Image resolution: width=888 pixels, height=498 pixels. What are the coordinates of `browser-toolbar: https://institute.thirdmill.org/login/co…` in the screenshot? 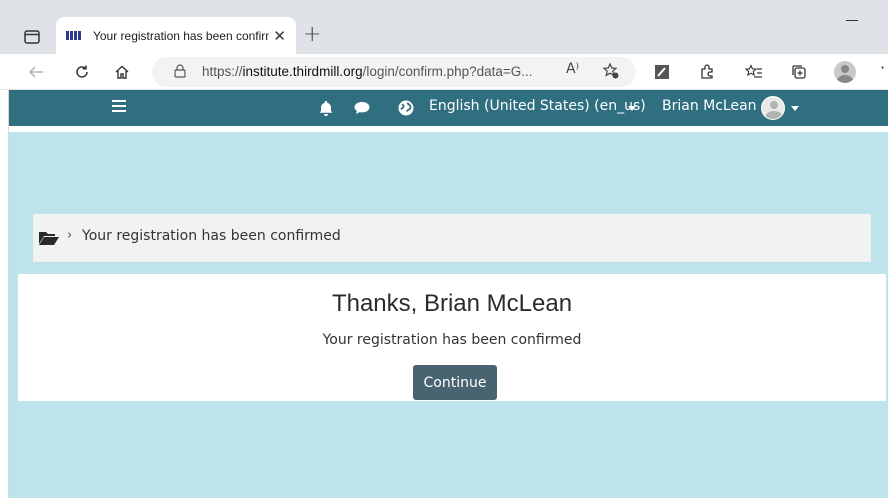 It's located at (444, 72).